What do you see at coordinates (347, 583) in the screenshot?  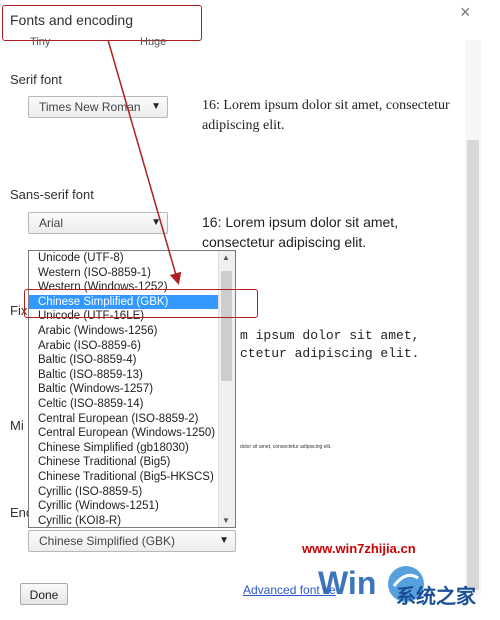 I see `svg-text: Win` at bounding box center [347, 583].